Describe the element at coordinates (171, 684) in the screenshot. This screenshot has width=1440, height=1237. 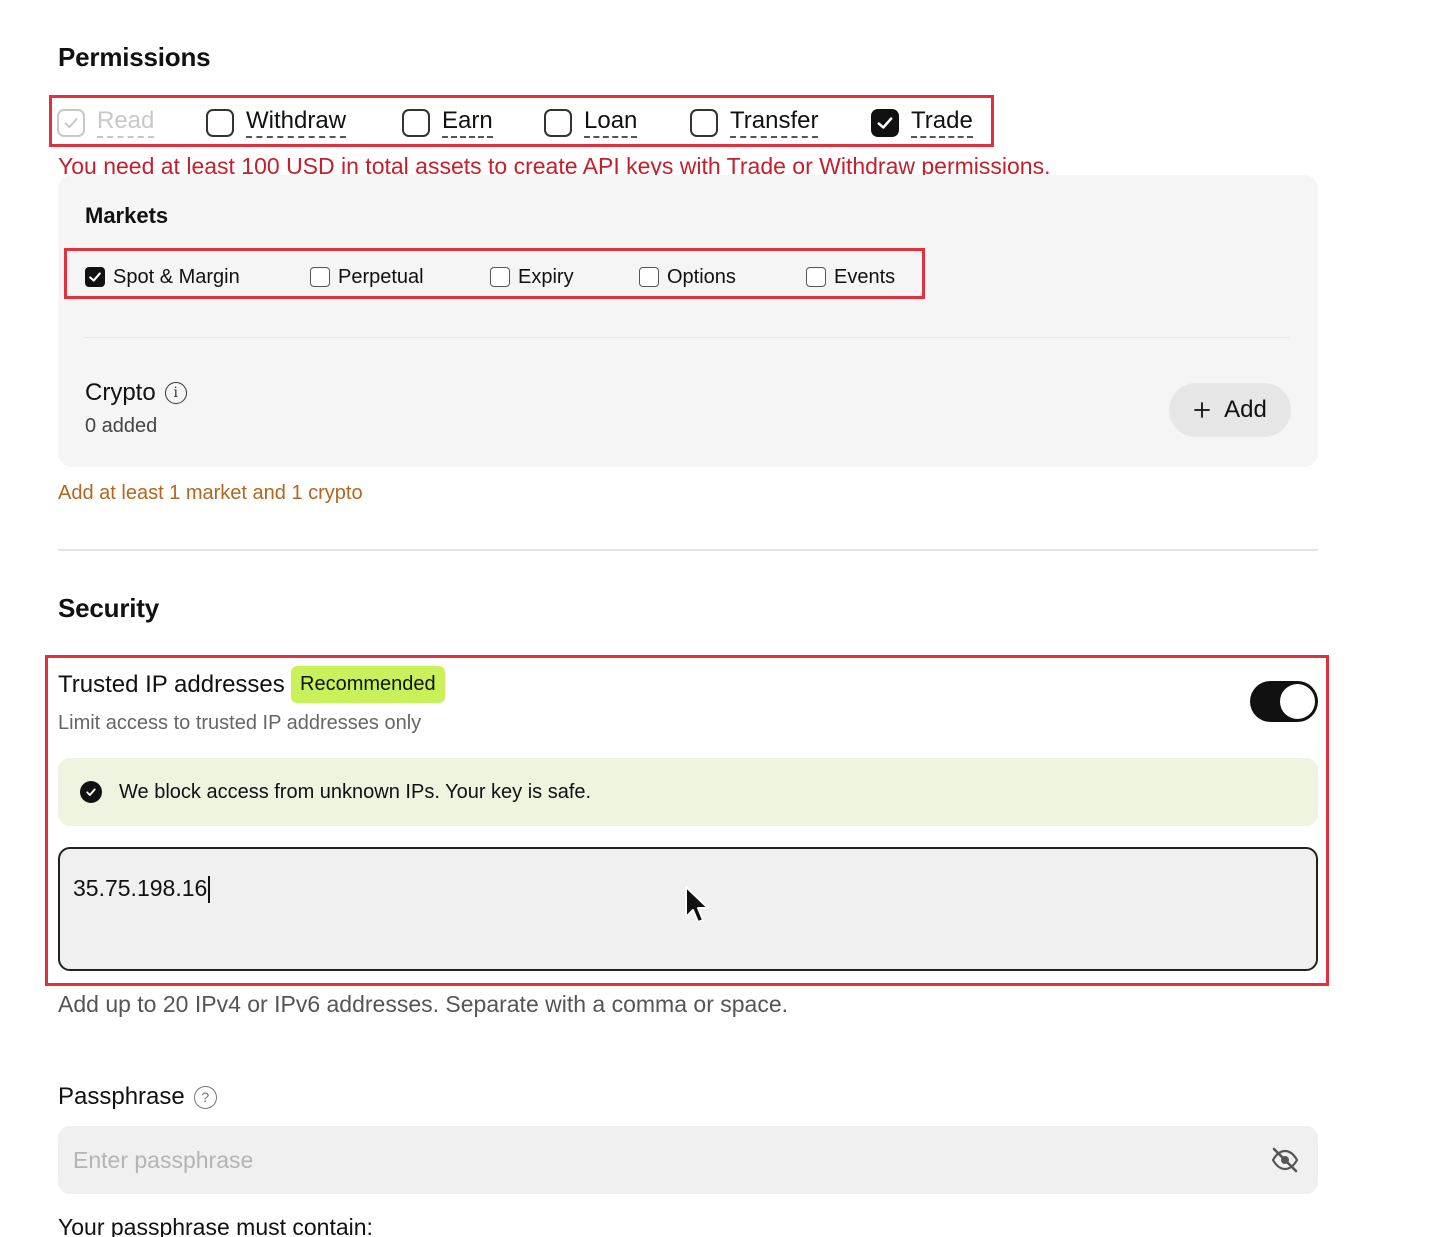
I see `trusted-ip-title: Trusted IP addresses` at that location.